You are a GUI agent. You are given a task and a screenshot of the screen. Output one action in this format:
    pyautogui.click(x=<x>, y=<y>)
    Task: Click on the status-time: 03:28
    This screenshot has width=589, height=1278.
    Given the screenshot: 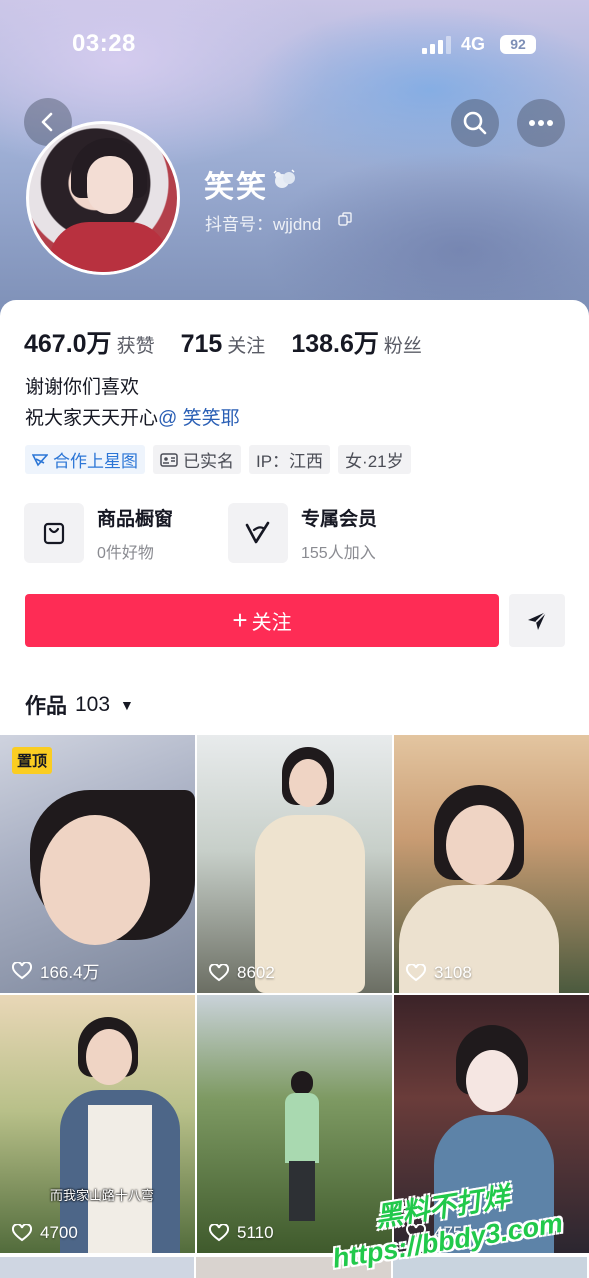 What is the action you would take?
    pyautogui.click(x=104, y=43)
    